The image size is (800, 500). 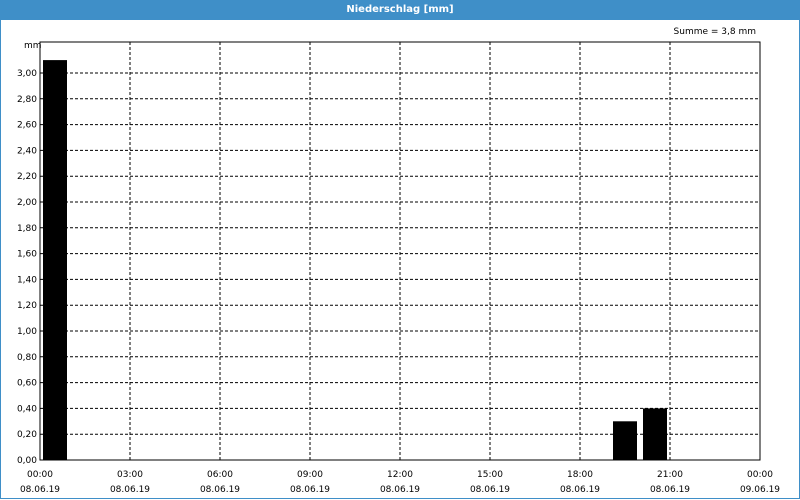 What do you see at coordinates (27, 151) in the screenshot?
I see `y-tick-label: 2,40` at bounding box center [27, 151].